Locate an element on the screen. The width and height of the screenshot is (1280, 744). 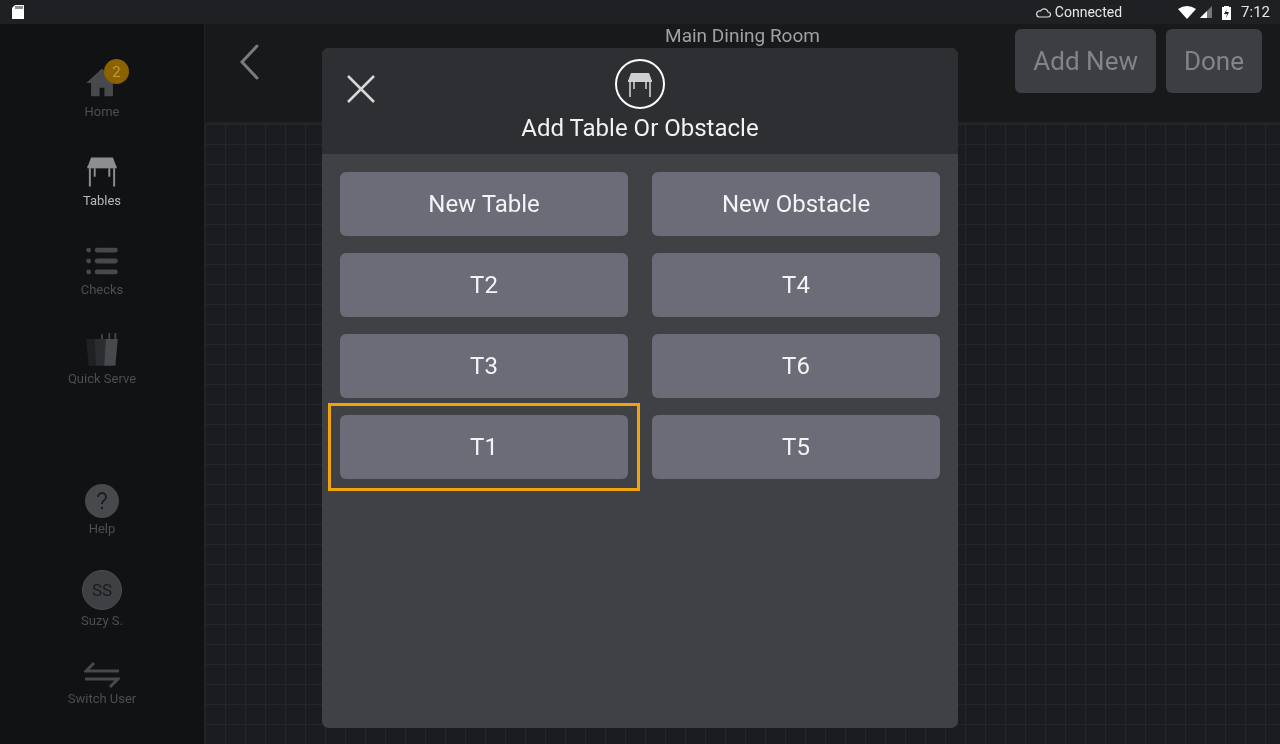
cloud-icon is located at coordinates (1042, 12).